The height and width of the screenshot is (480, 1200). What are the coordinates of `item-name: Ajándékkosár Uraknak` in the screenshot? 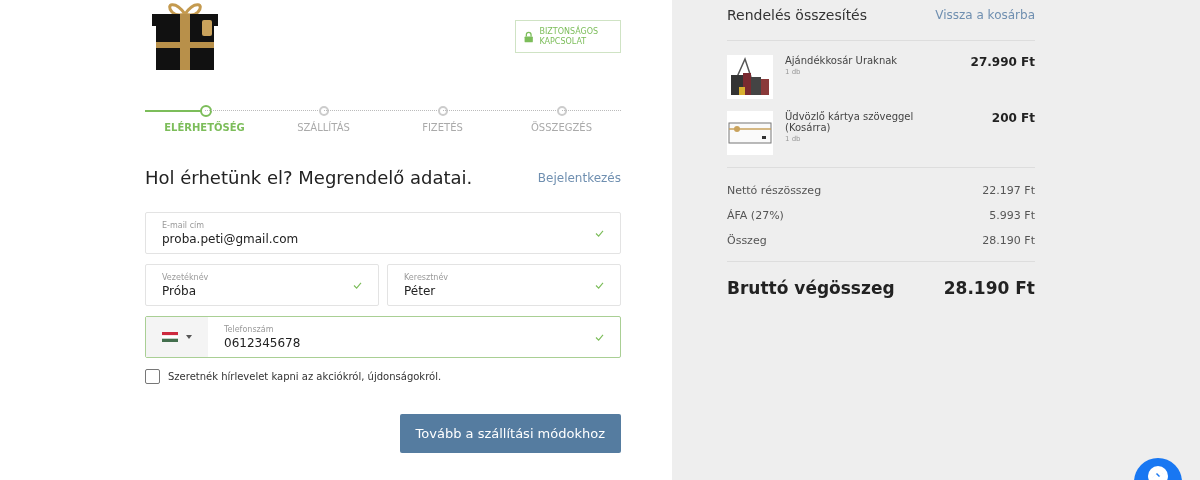 It's located at (842, 60).